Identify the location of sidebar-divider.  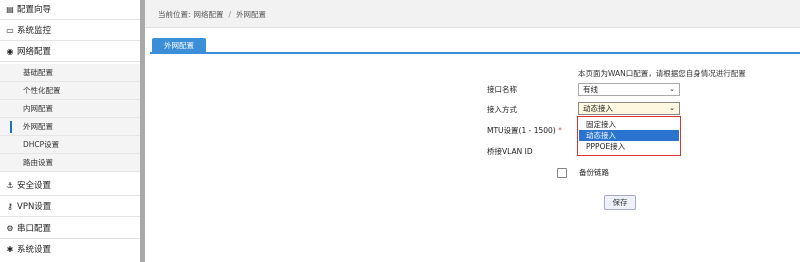
(142, 131).